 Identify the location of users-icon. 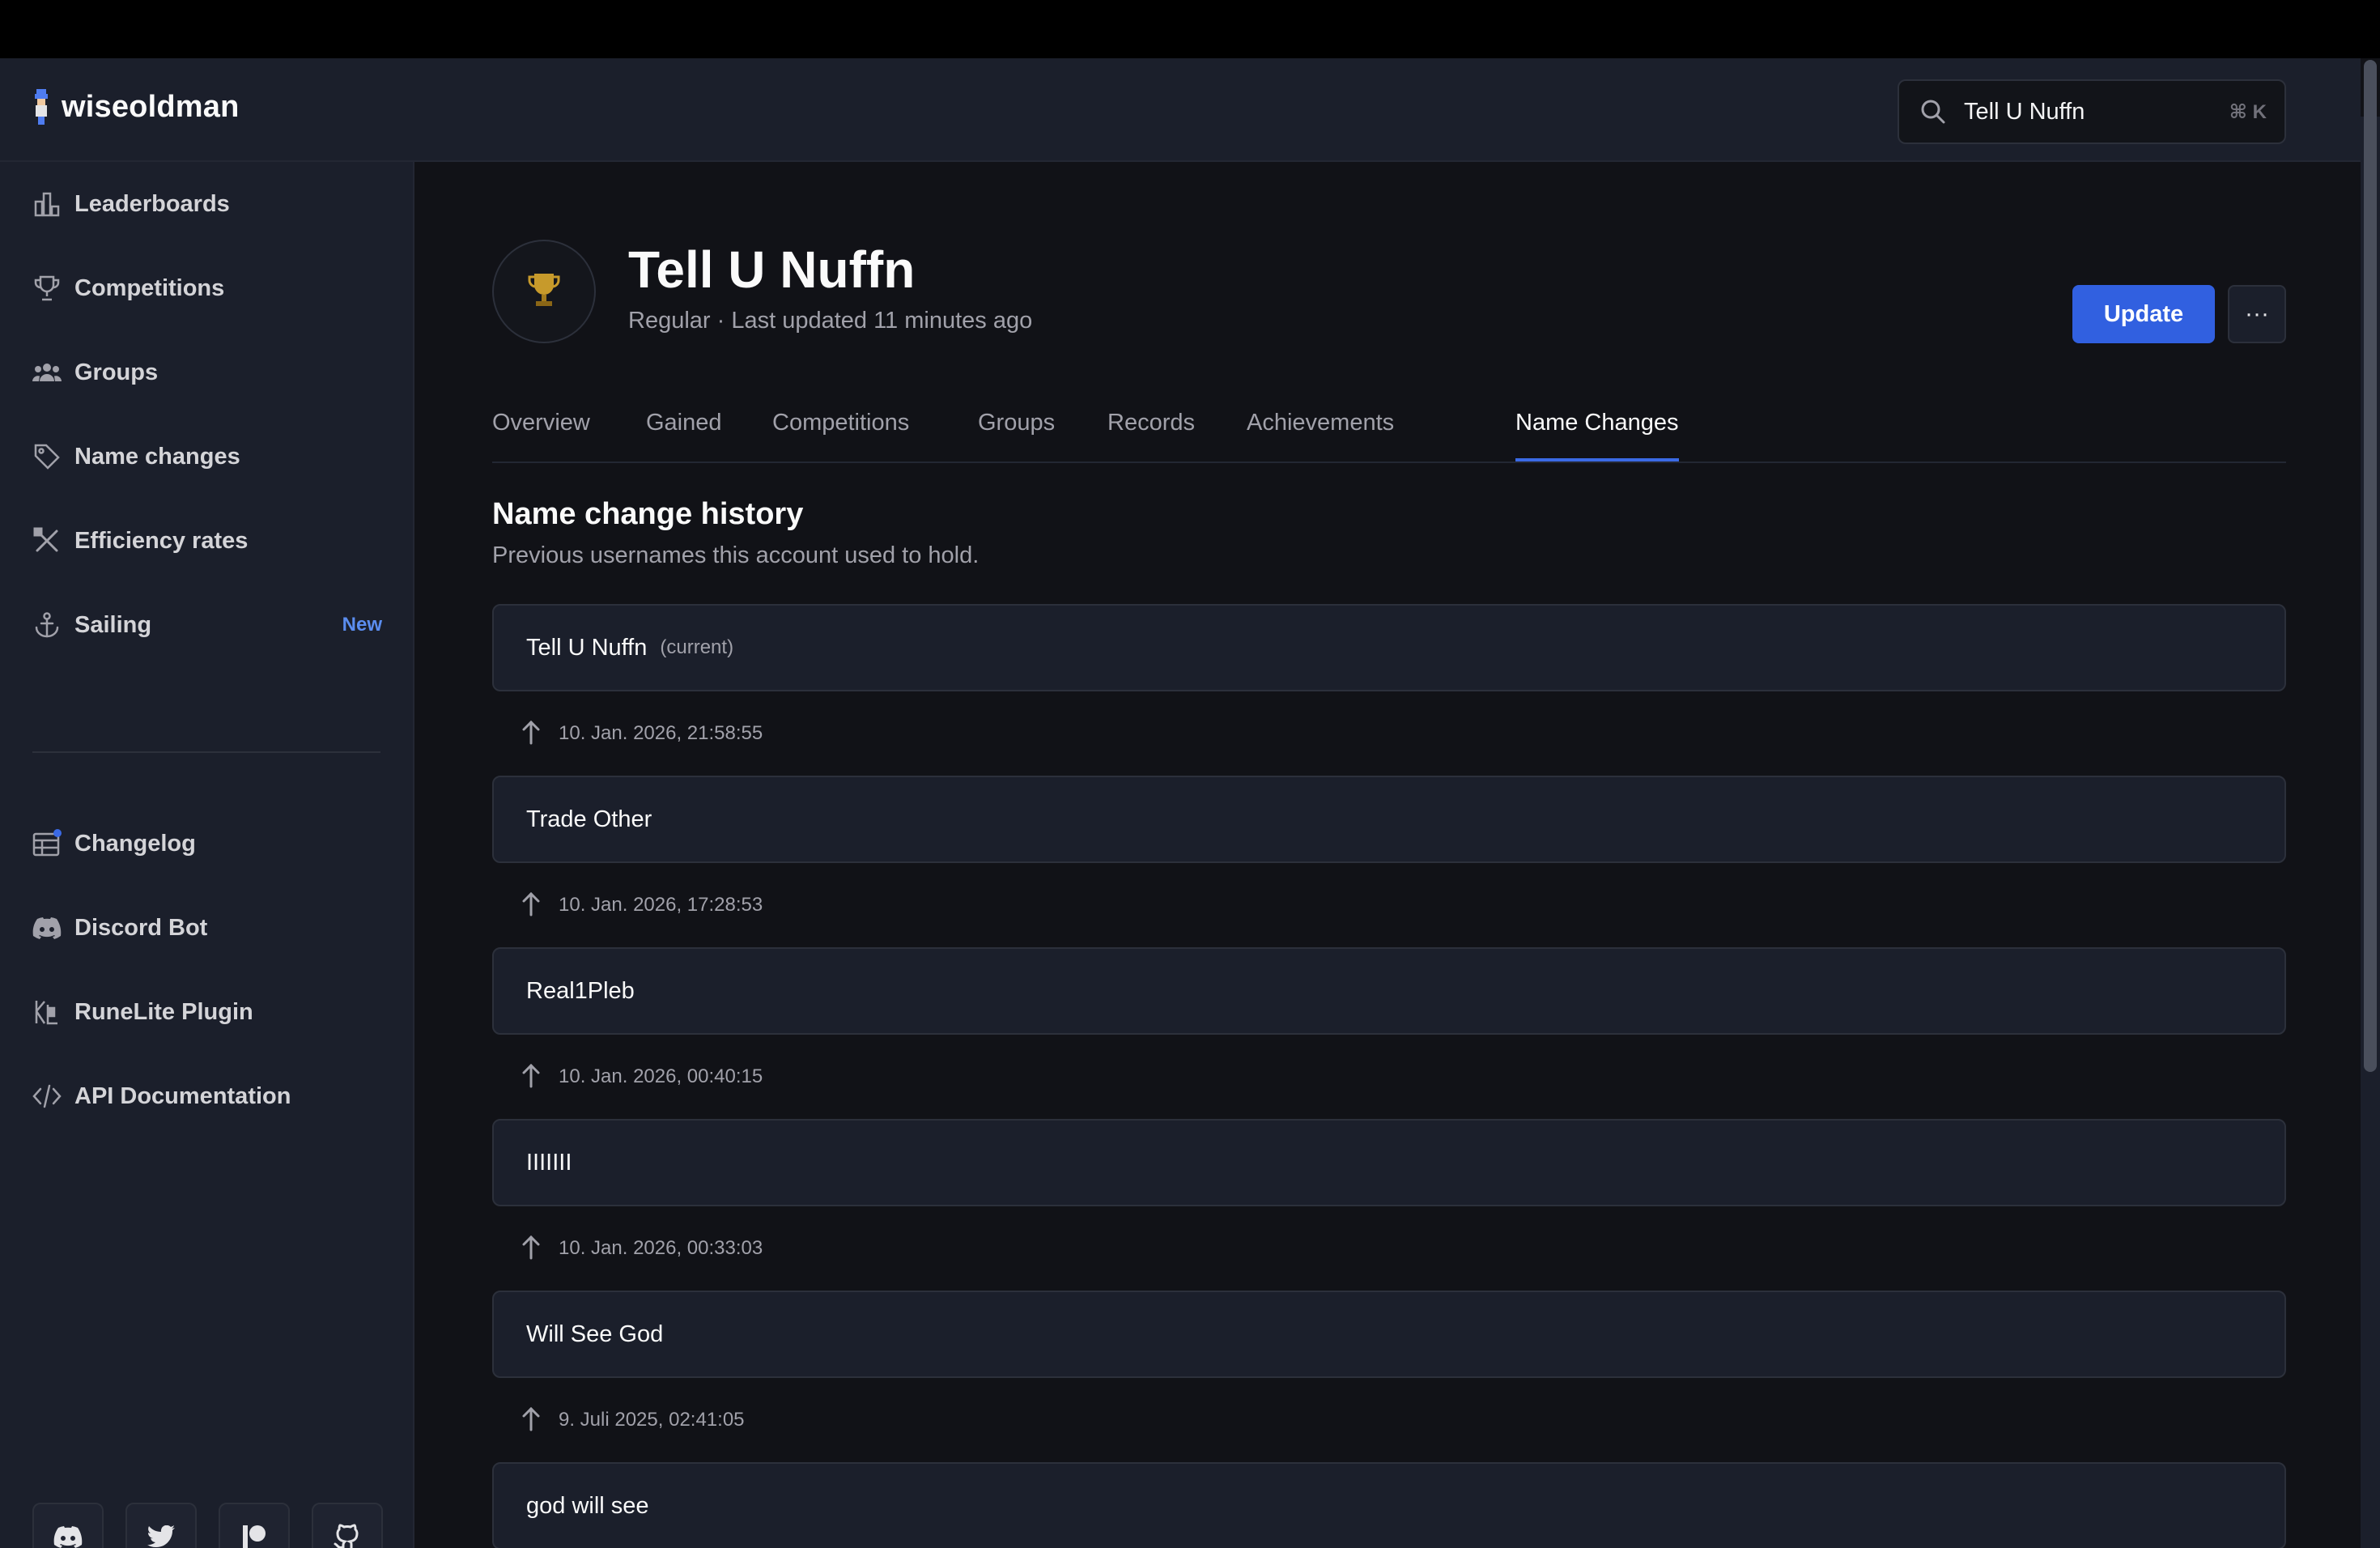
(47, 373).